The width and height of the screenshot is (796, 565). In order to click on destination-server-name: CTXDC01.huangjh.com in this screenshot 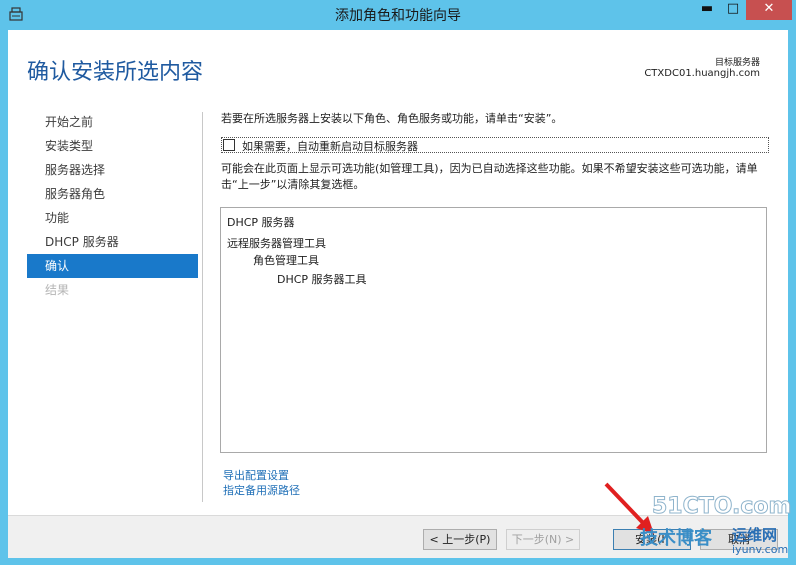, I will do `click(702, 73)`.